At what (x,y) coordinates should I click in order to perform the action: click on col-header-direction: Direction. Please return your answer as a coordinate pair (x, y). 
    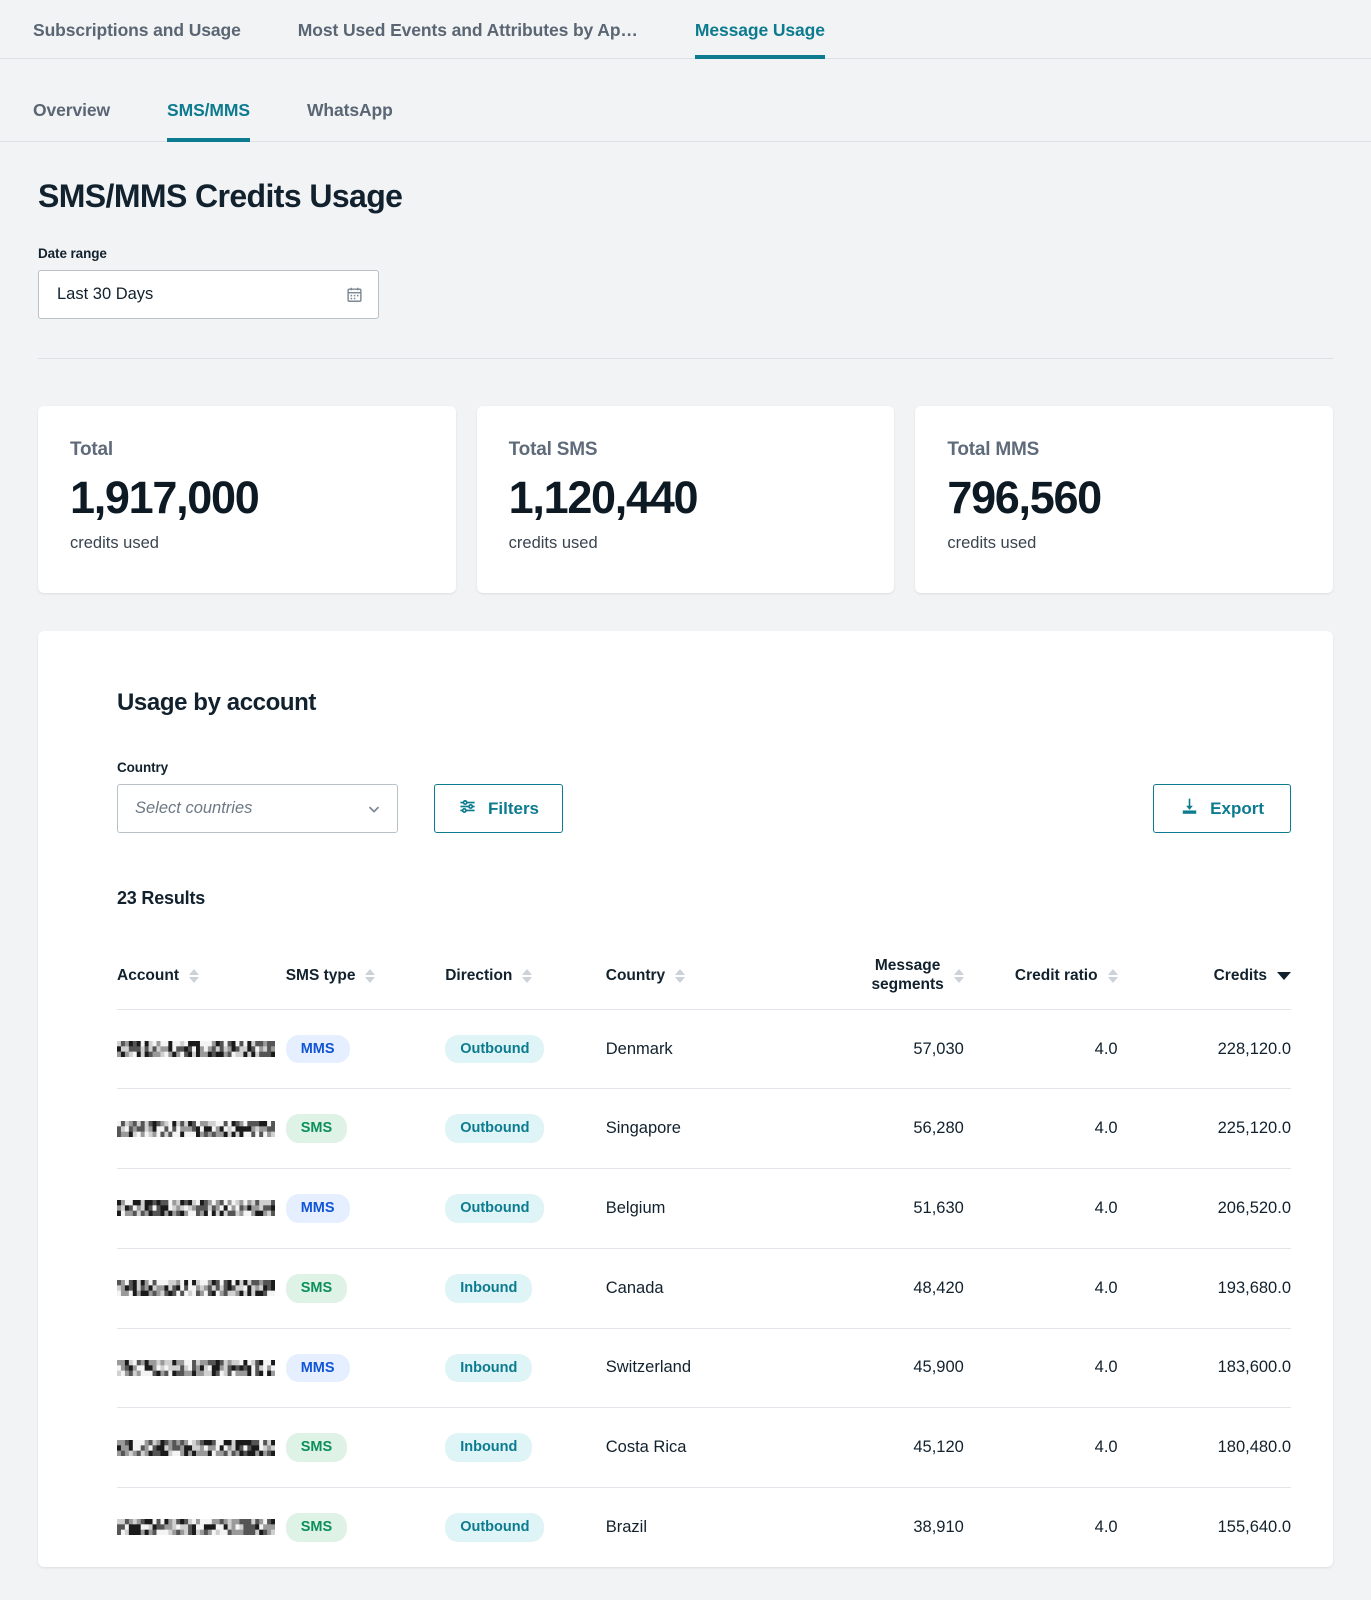
    Looking at the image, I should click on (525, 978).